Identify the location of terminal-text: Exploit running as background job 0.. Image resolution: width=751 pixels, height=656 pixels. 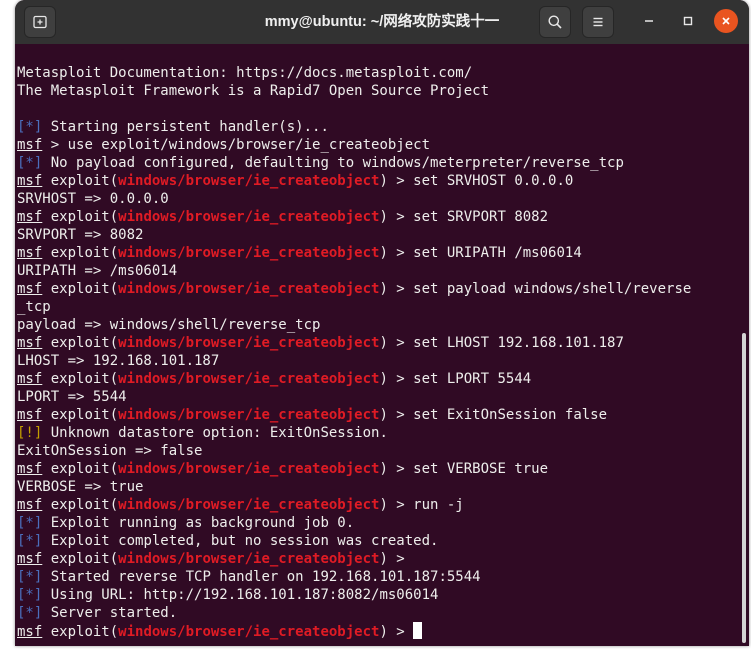
(198, 523).